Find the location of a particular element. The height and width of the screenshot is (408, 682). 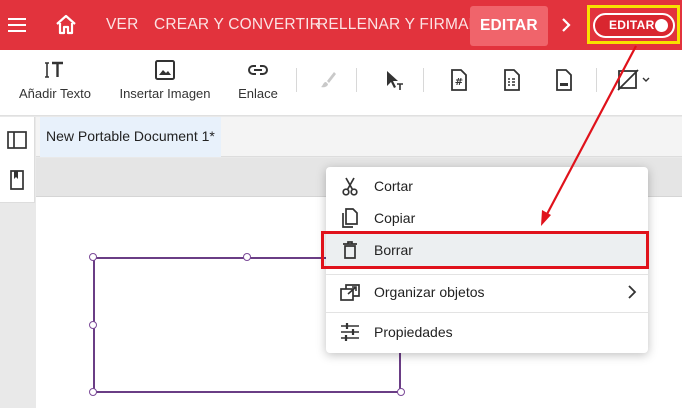

insert-image-button: Insertar Imagen is located at coordinates (165, 83).